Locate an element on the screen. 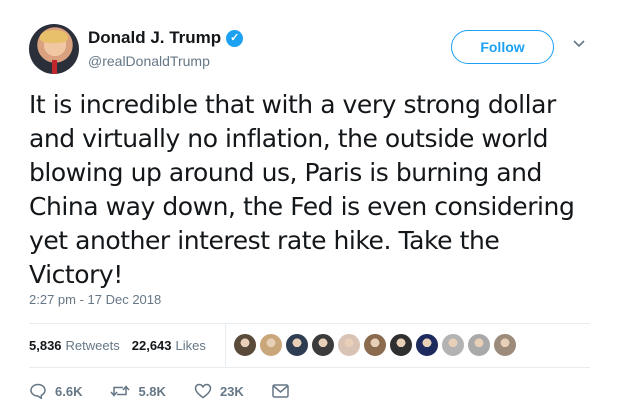  reply-button: 6.6K is located at coordinates (55, 391).